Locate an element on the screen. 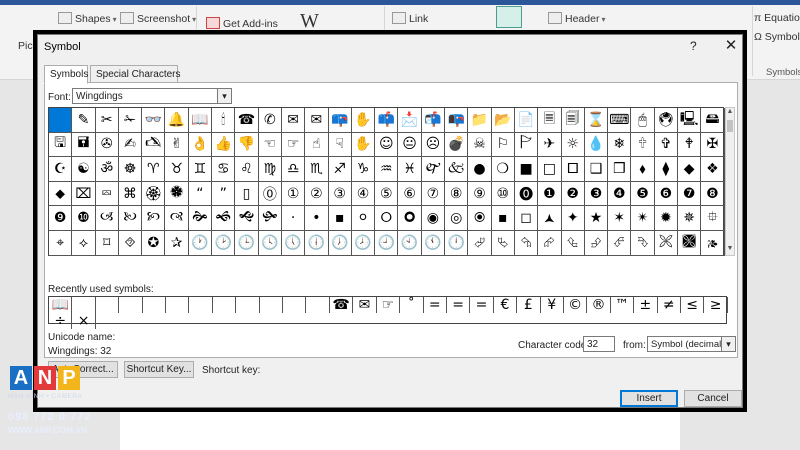 The image size is (800, 450). symbol-cell: 🕓 is located at coordinates (270, 243).